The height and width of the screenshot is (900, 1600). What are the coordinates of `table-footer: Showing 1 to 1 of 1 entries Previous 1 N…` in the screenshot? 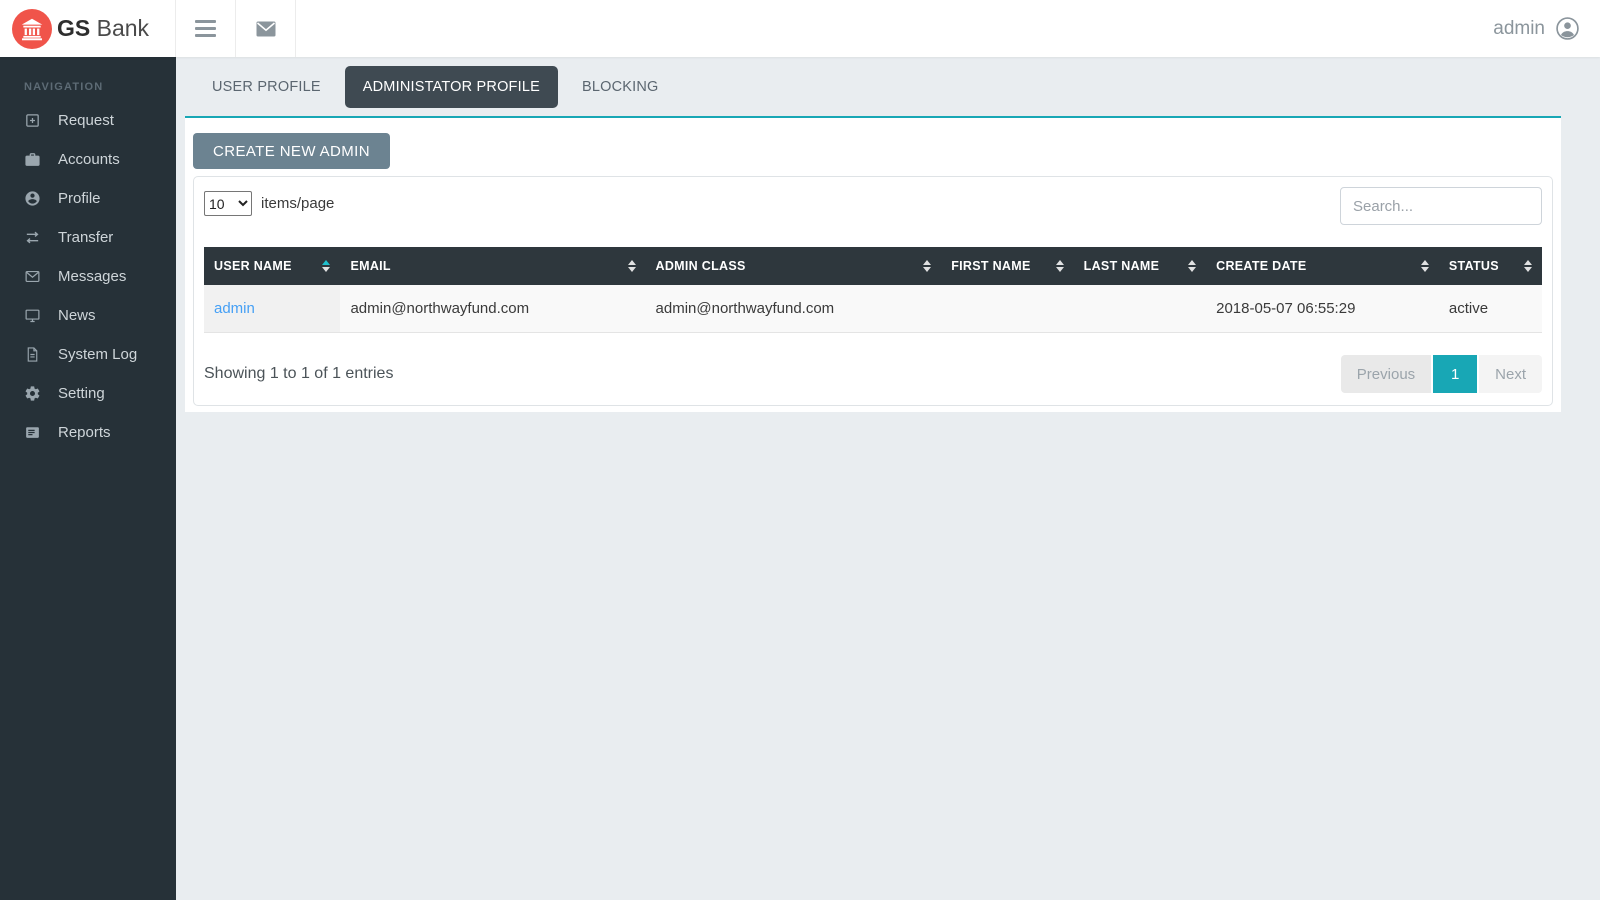 It's located at (873, 374).